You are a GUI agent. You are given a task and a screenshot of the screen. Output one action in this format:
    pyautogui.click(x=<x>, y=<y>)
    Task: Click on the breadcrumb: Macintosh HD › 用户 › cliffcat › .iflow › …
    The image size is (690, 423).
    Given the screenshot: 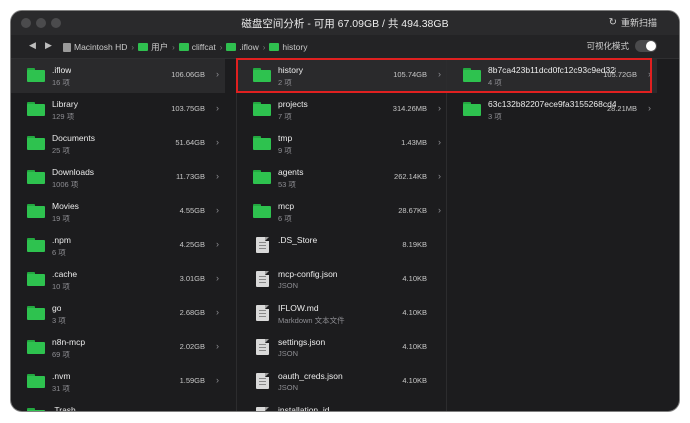 What is the action you would take?
    pyautogui.click(x=185, y=47)
    